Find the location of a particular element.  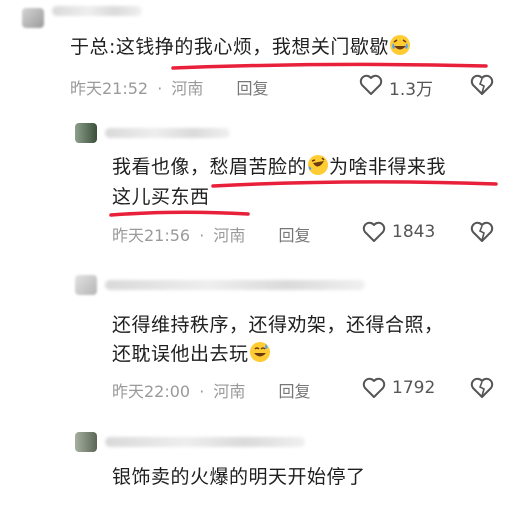

comment-text-part1: 我看也像，愁眉苦脸的 is located at coordinates (210, 167).